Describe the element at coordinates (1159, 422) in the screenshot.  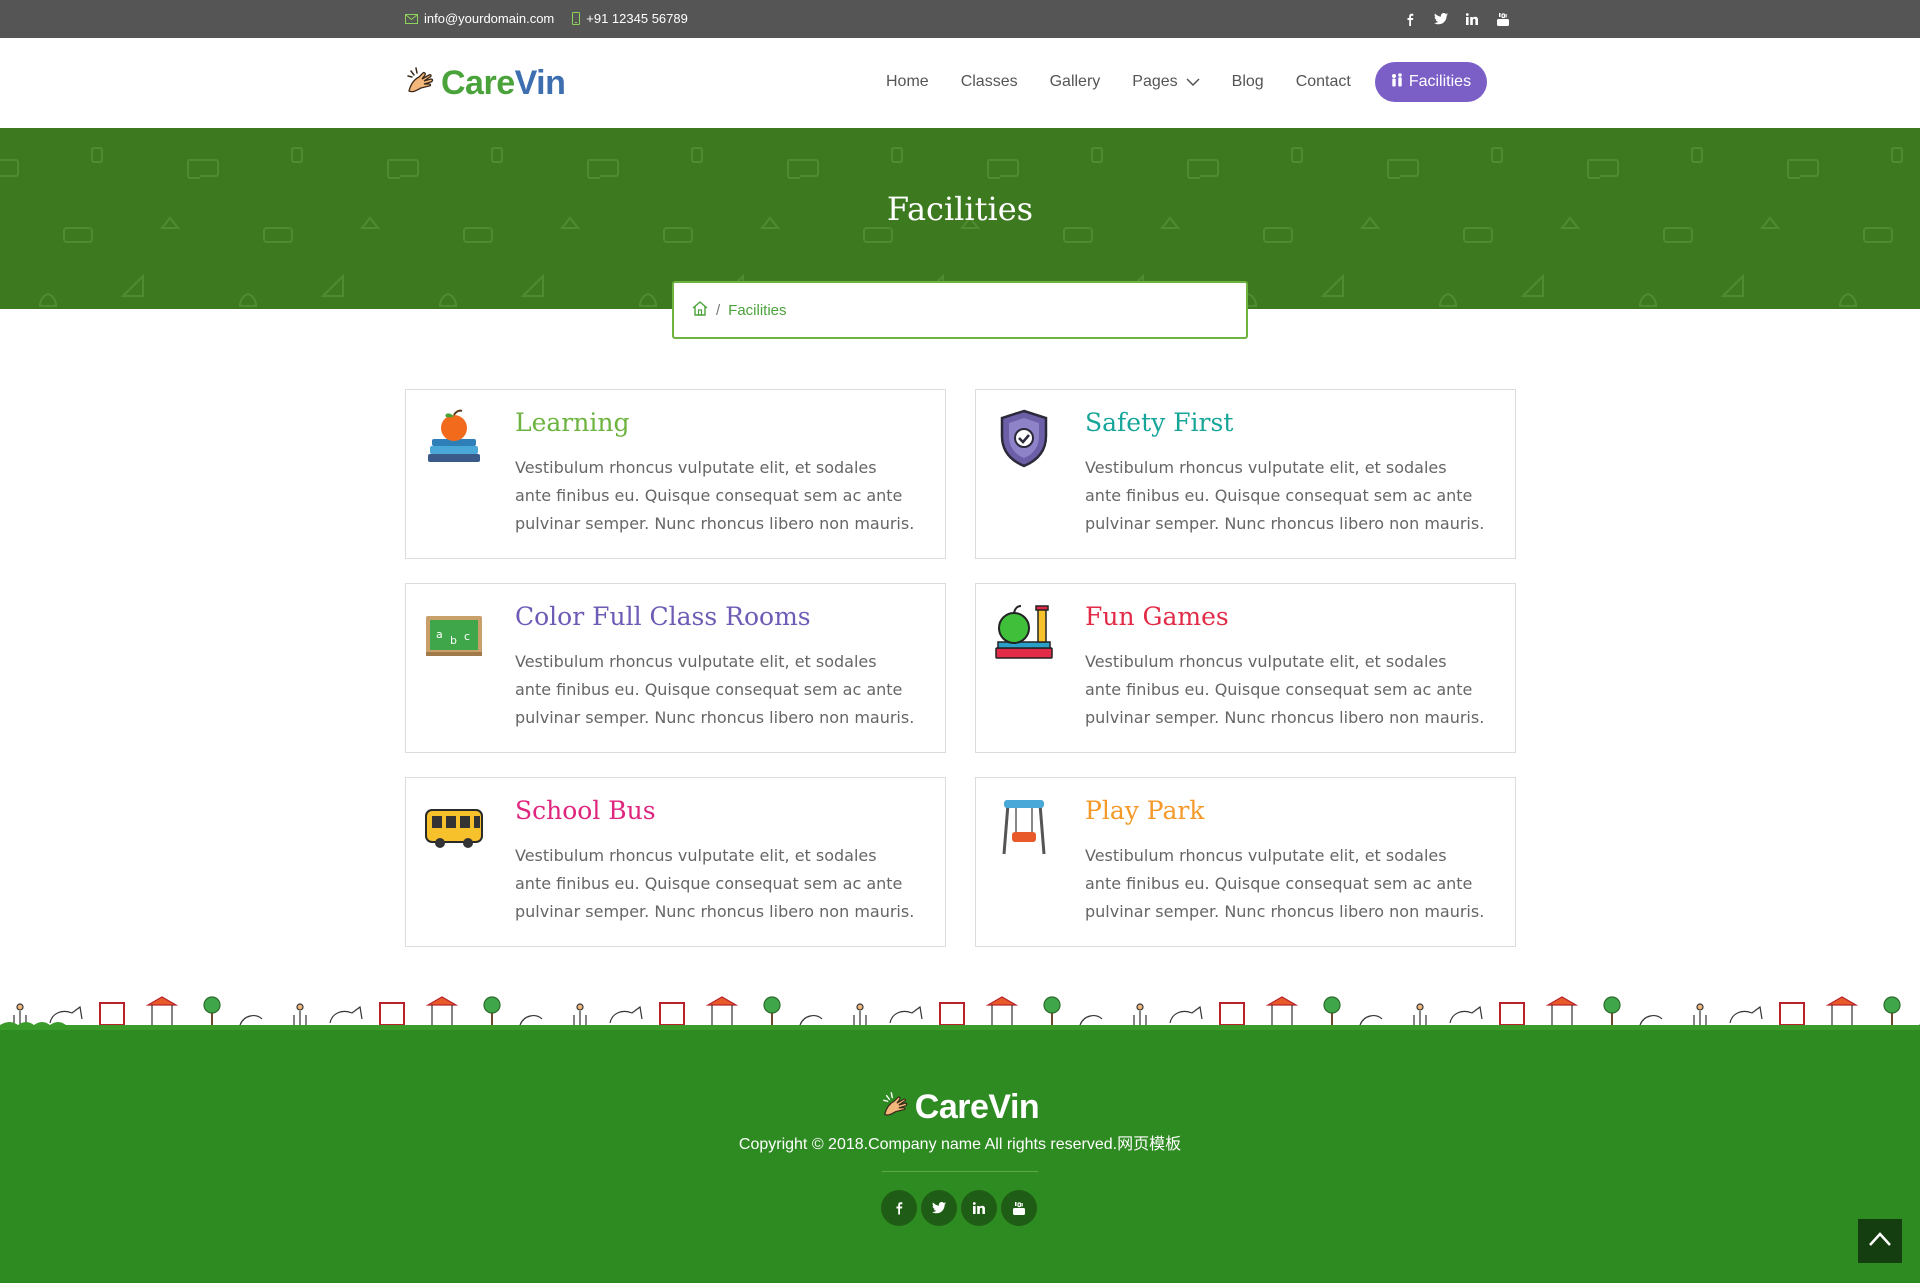
I see `card-title: Safety First` at that location.